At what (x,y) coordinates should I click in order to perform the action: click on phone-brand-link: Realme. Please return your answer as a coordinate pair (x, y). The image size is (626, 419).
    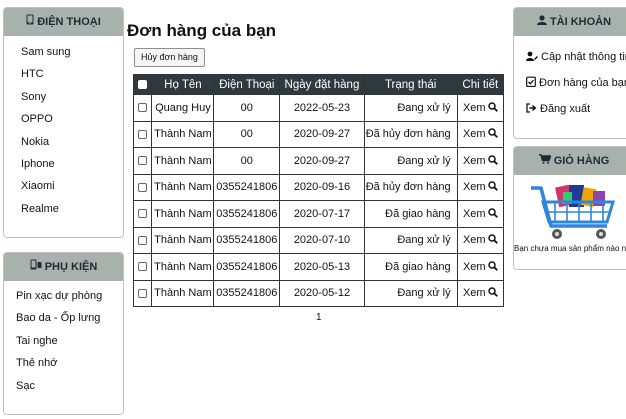
    Looking at the image, I should click on (72, 209).